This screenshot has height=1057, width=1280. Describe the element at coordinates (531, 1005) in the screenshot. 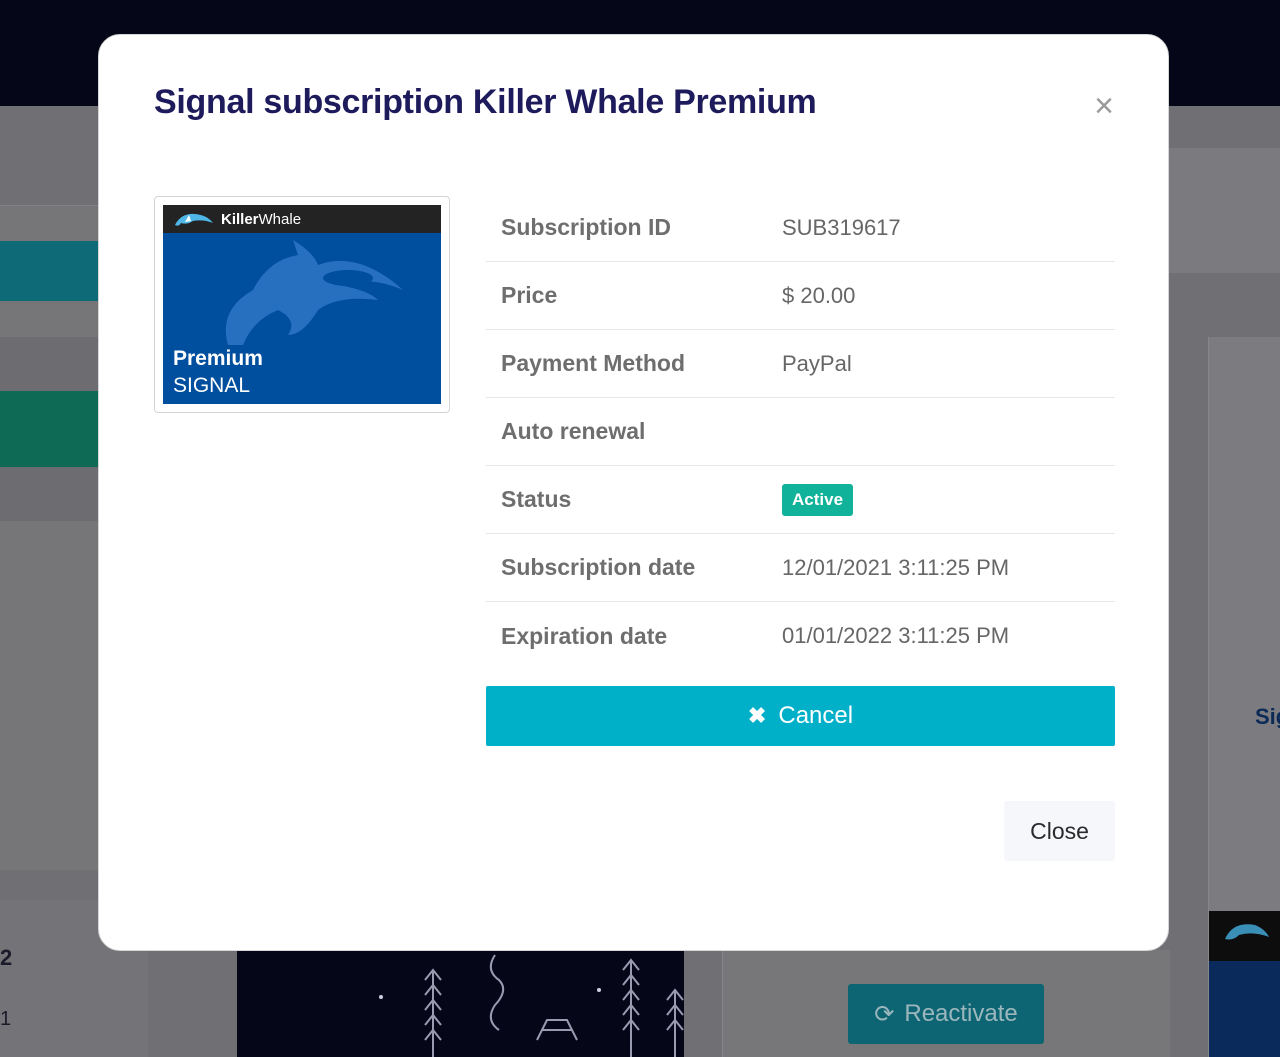

I see `forest-illustration` at that location.